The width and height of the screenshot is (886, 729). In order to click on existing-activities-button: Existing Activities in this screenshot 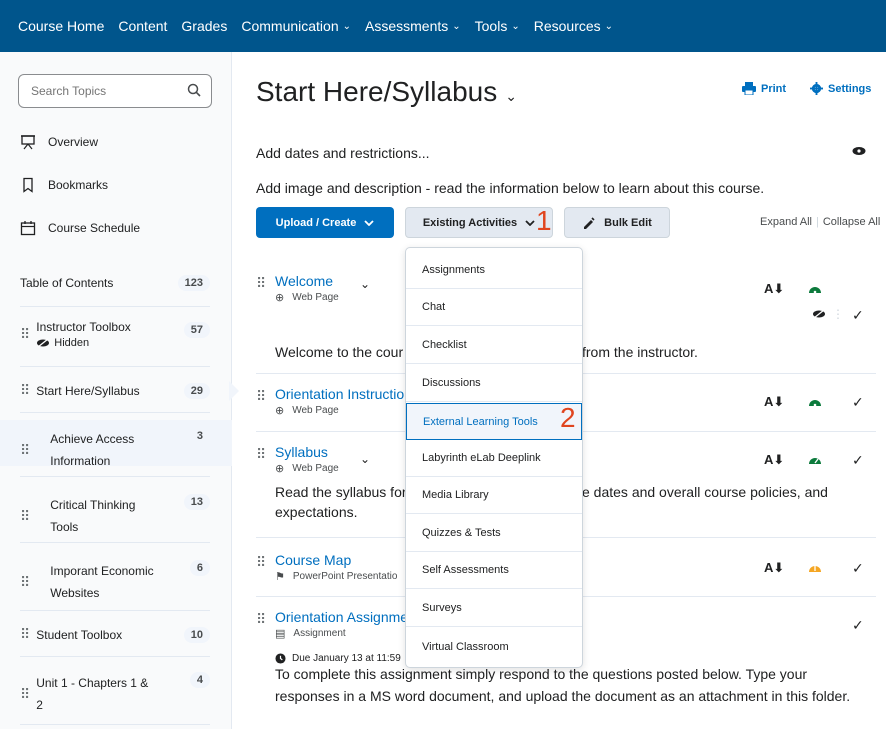, I will do `click(479, 222)`.